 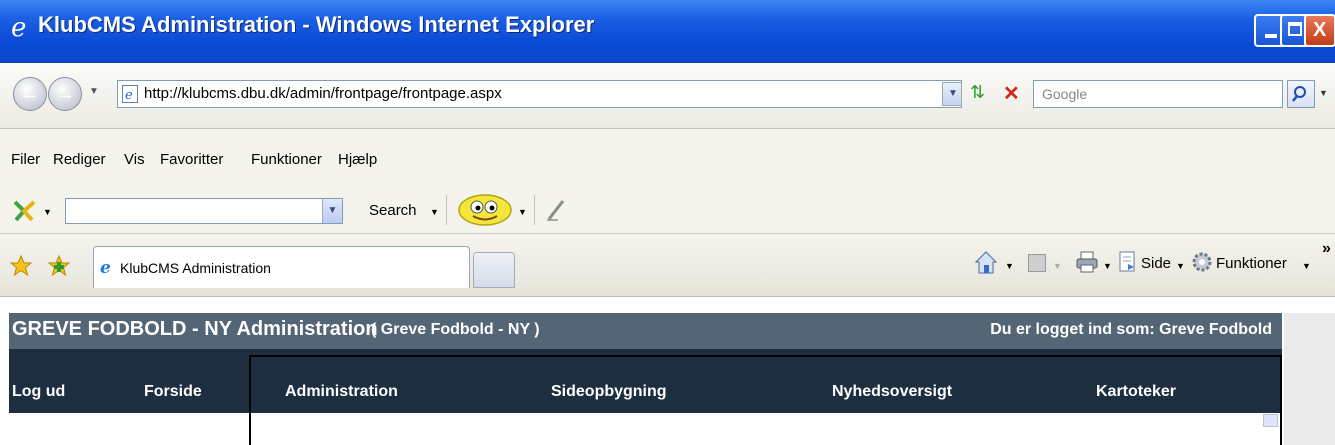 What do you see at coordinates (667, 210) in the screenshot?
I see `search-toolbar: ▼ ▼ Search ▼ ▼` at bounding box center [667, 210].